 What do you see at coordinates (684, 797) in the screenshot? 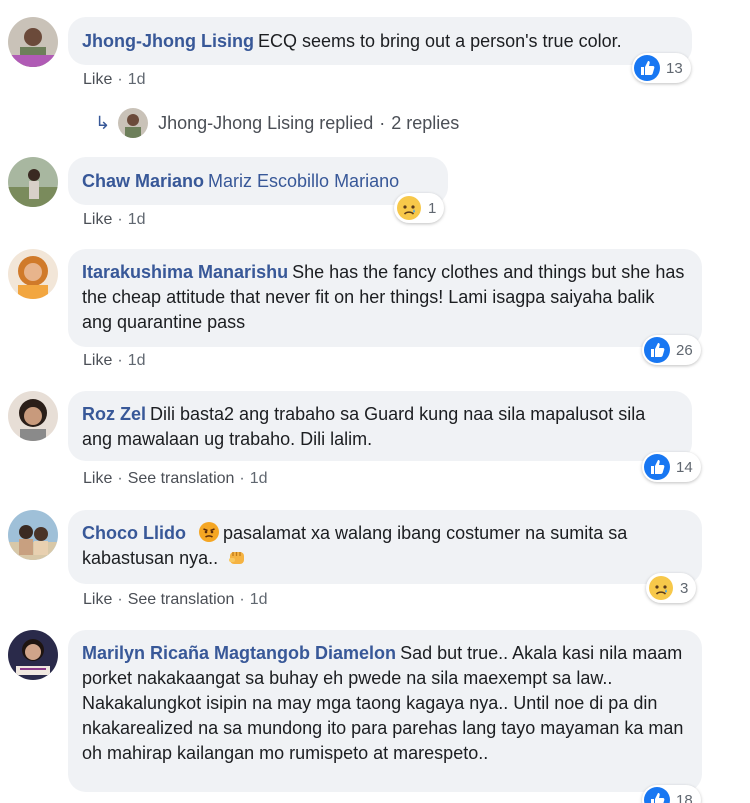
I see `reaction-count: 18` at bounding box center [684, 797].